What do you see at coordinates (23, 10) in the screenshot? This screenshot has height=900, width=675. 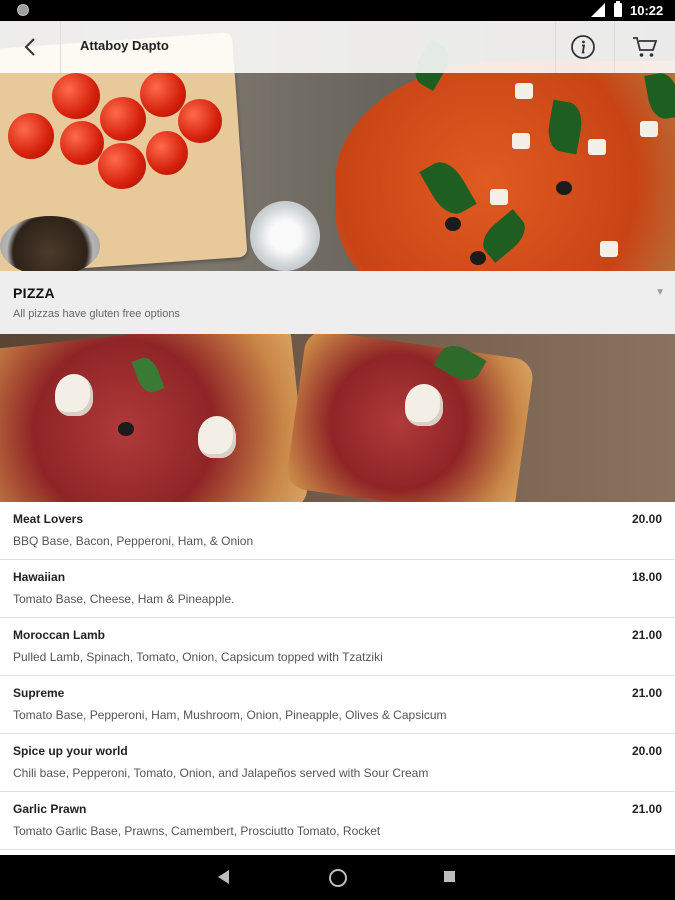 I see `notification-icon` at bounding box center [23, 10].